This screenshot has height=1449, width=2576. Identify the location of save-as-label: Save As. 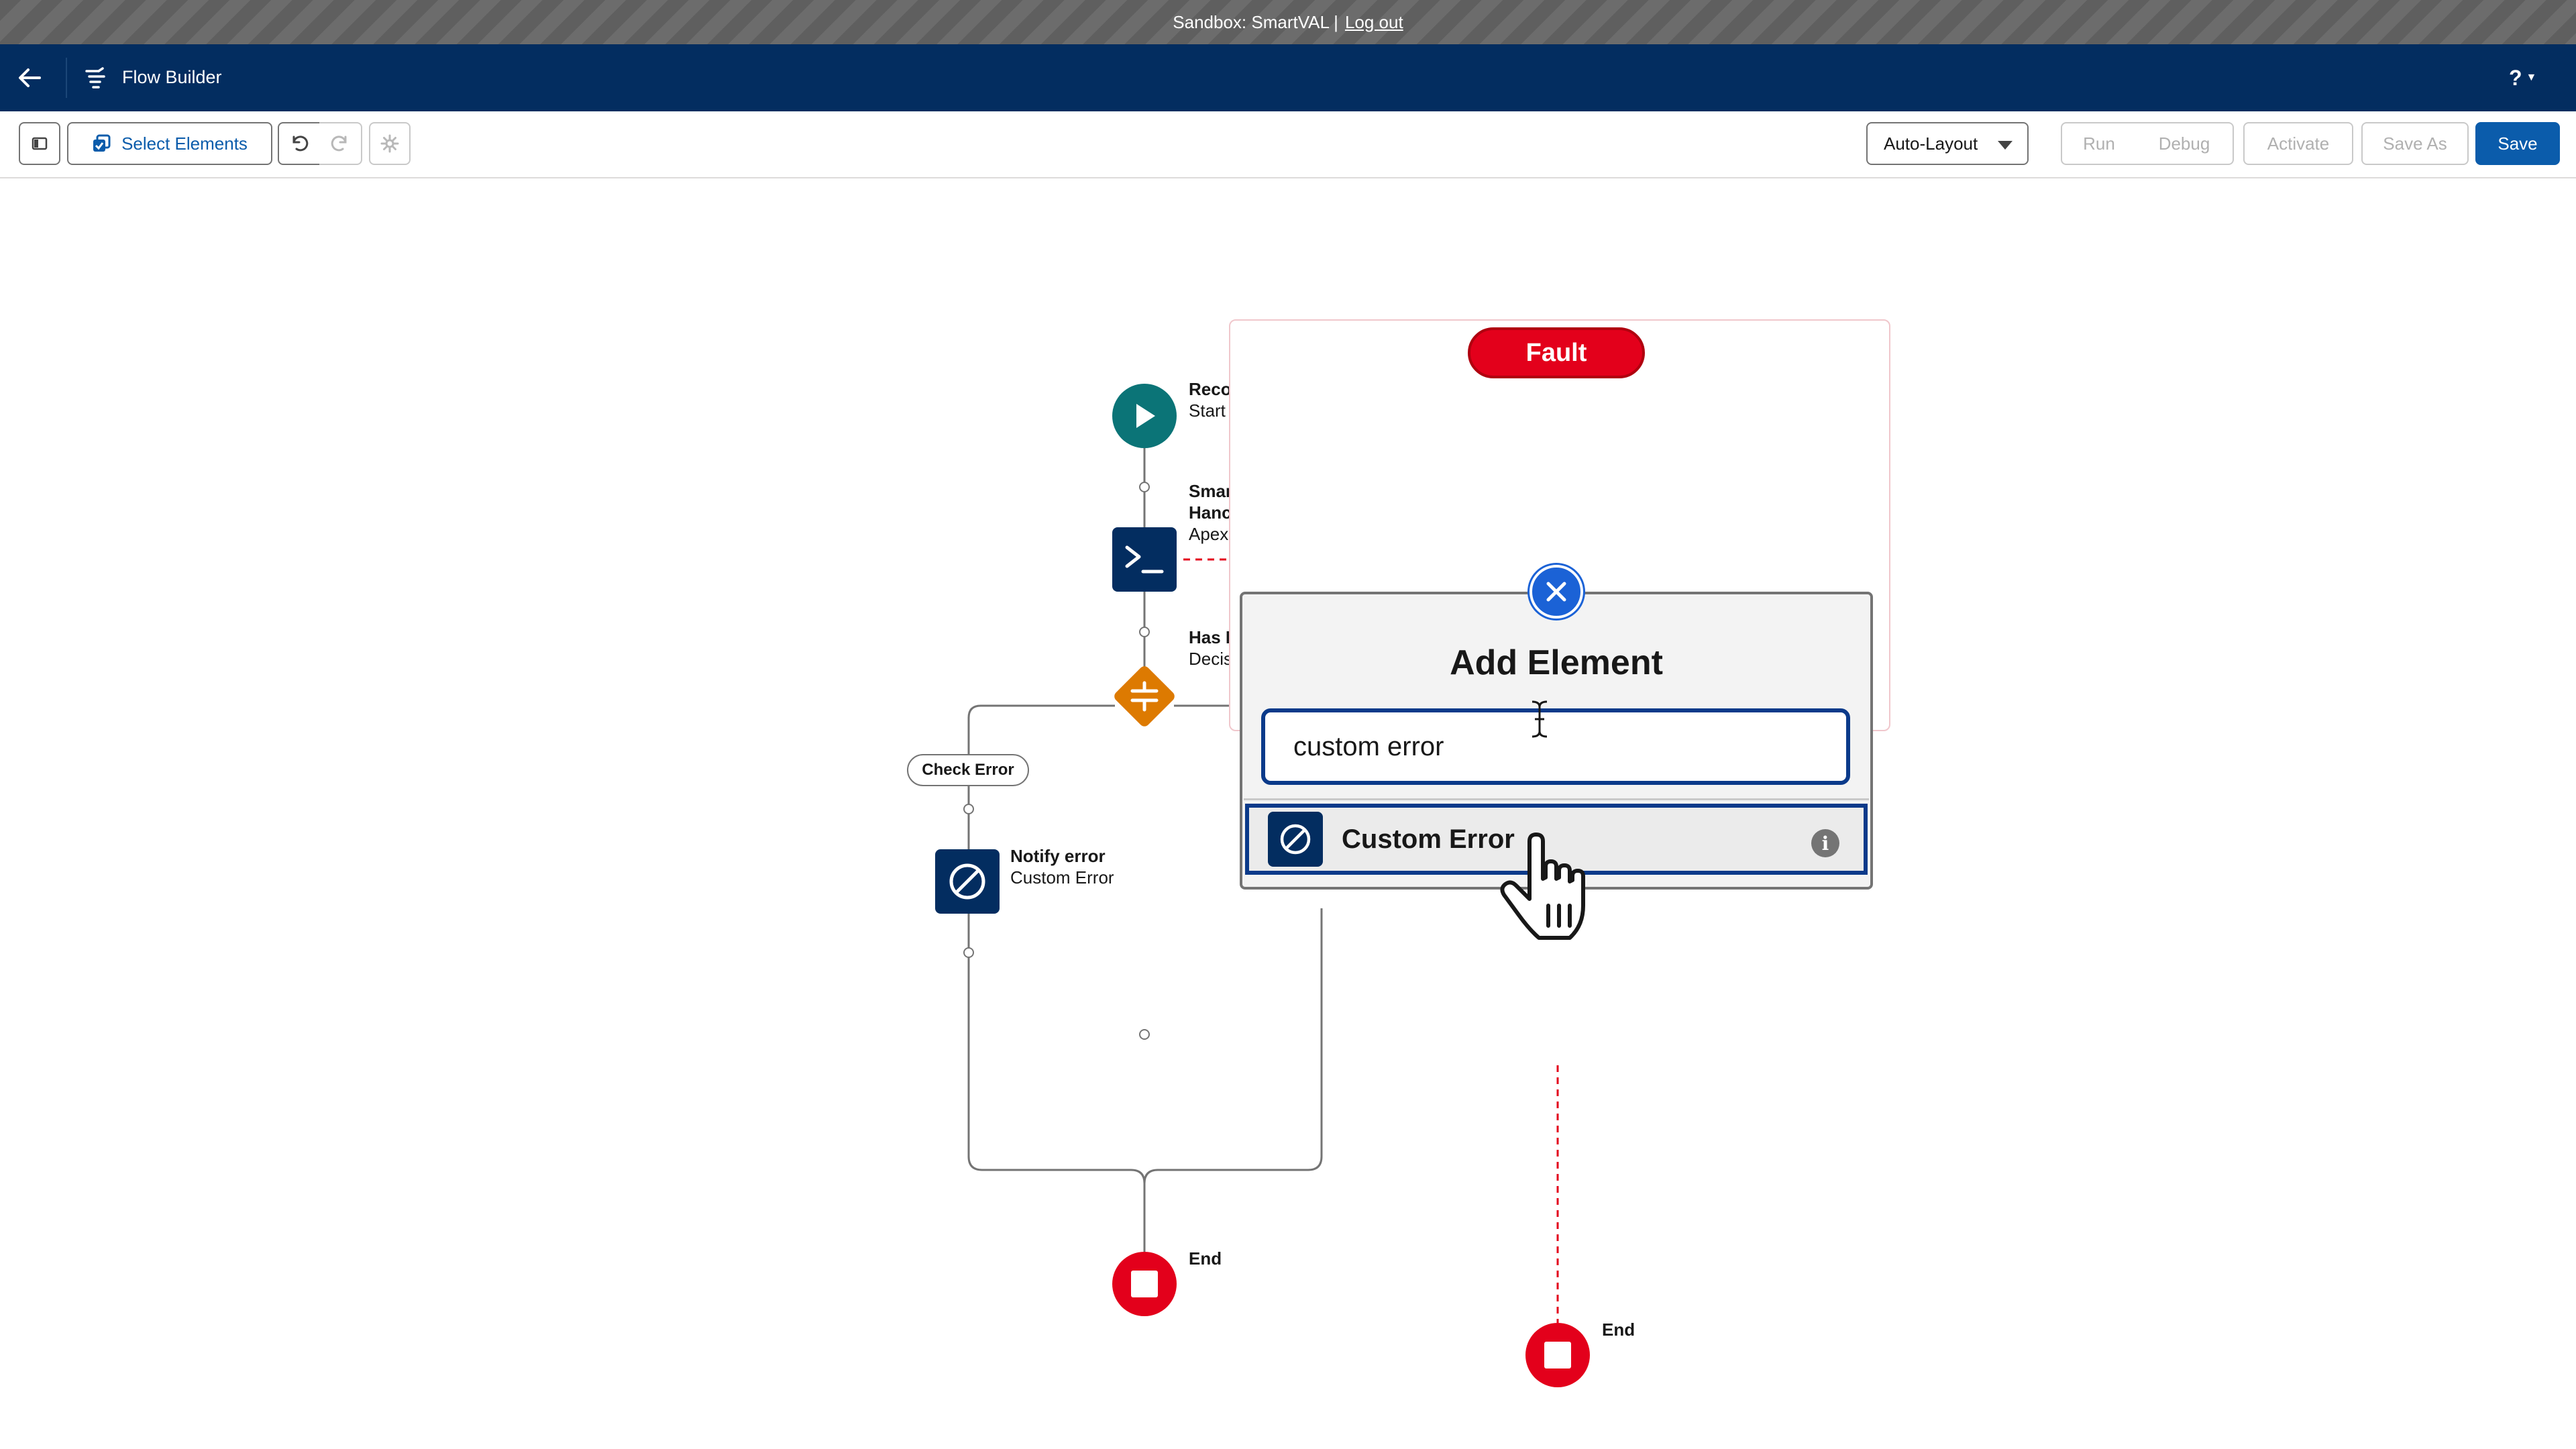
(2415, 143).